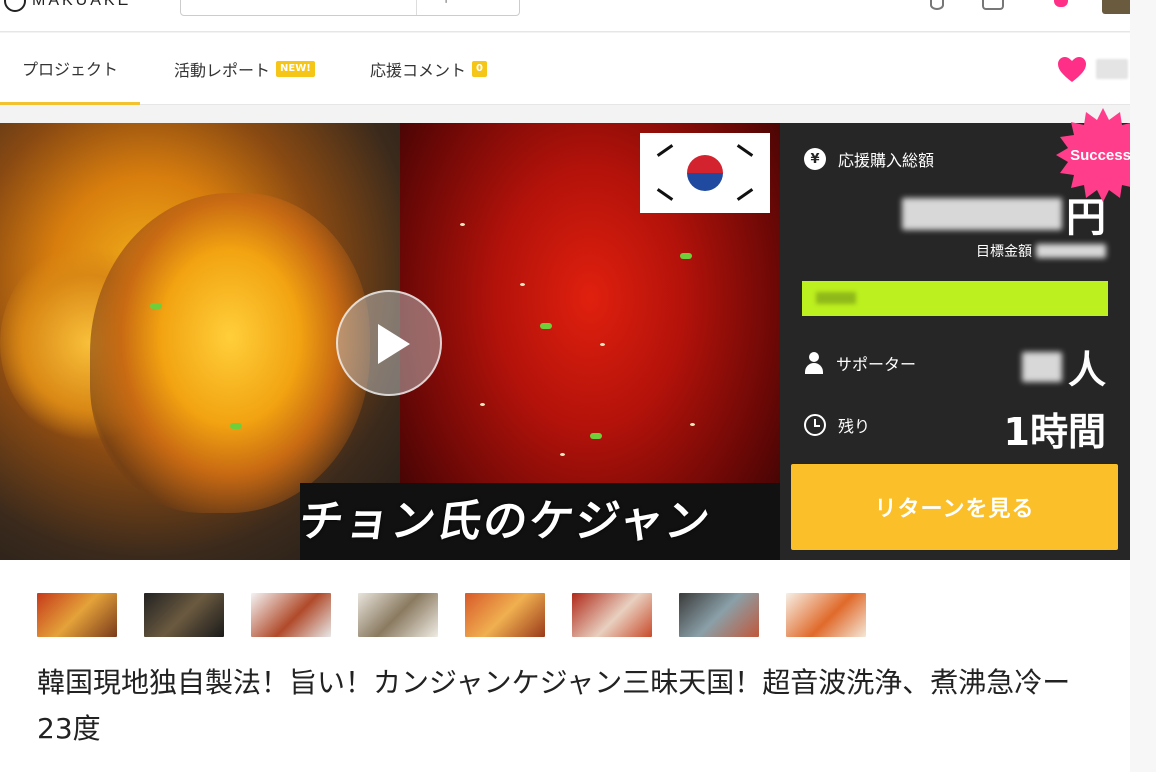  What do you see at coordinates (837, 425) in the screenshot?
I see `remaining-label: 残り` at bounding box center [837, 425].